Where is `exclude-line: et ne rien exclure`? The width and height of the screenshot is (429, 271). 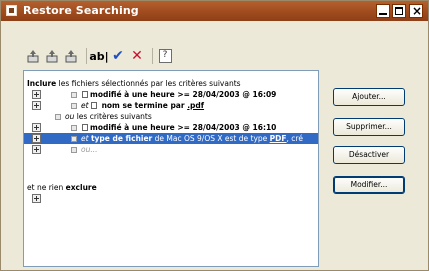
exclude-line: et ne rien exclure is located at coordinates (171, 187).